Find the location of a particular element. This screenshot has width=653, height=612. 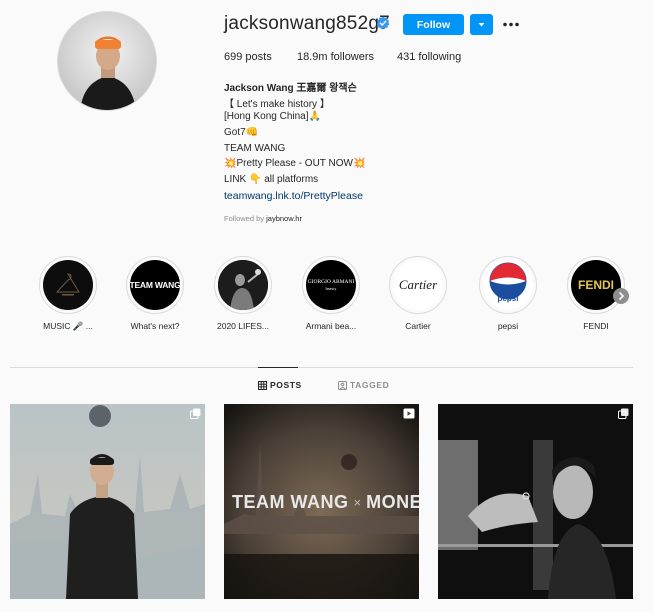

caret-down-icon is located at coordinates (481, 25).